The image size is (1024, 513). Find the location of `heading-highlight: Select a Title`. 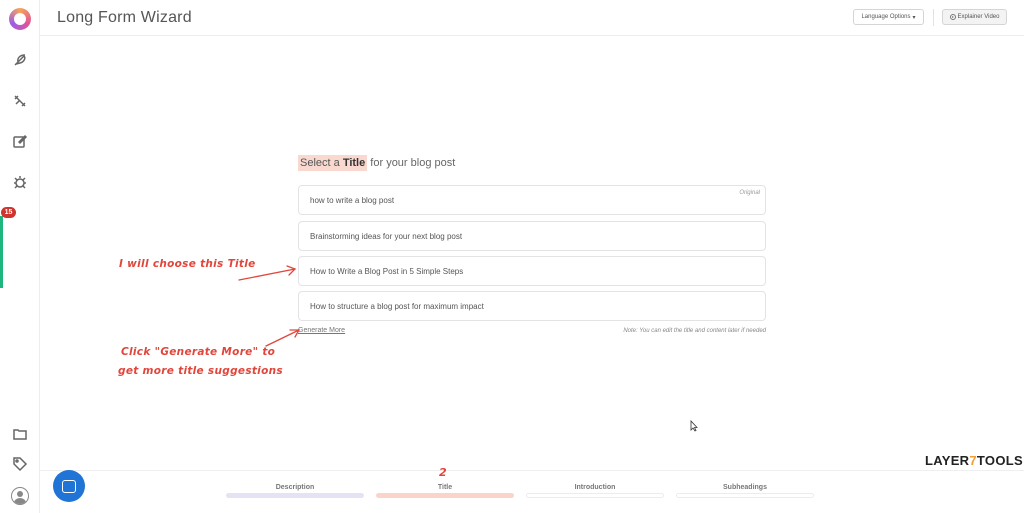

heading-highlight: Select a Title is located at coordinates (333, 163).